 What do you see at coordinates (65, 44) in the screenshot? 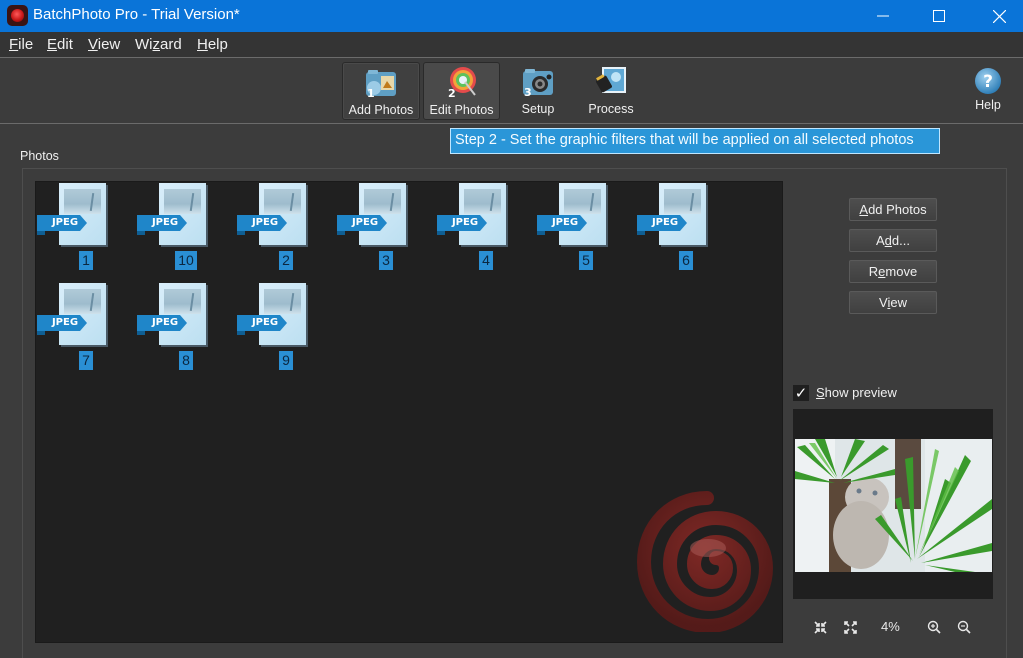
I see `menu-label: dit` at bounding box center [65, 44].